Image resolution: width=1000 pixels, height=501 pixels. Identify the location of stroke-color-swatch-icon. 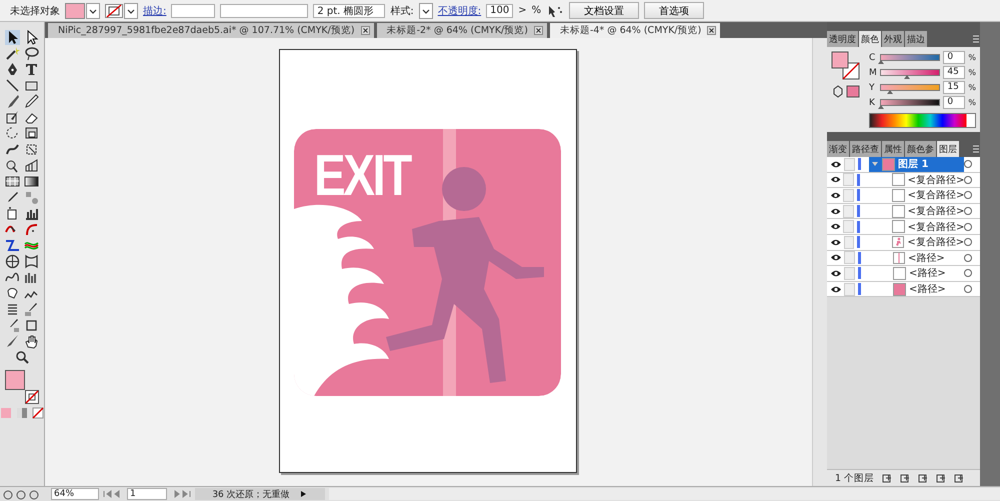
(32, 397).